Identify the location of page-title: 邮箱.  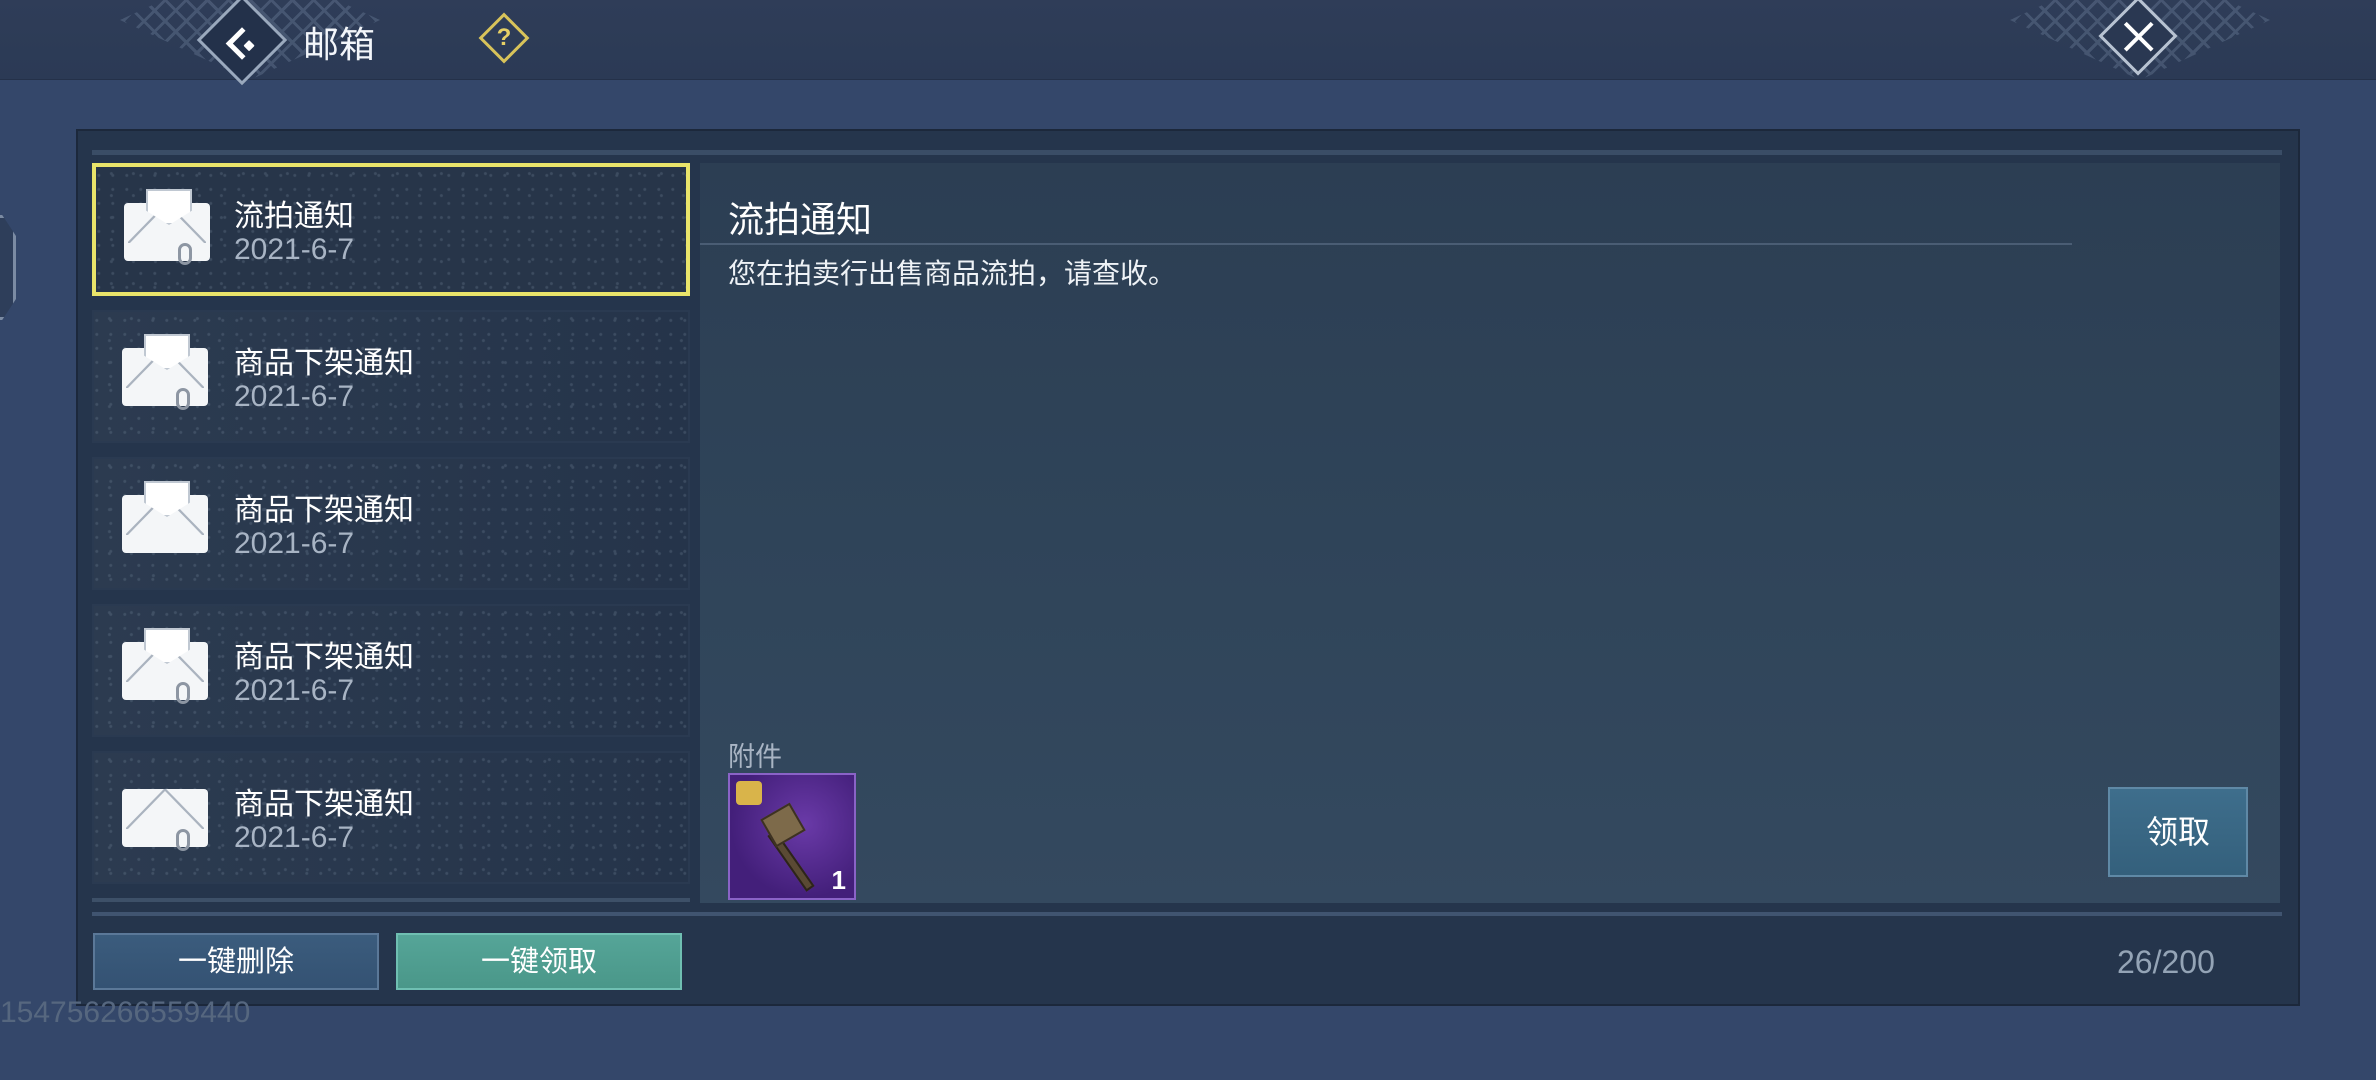
(339, 44).